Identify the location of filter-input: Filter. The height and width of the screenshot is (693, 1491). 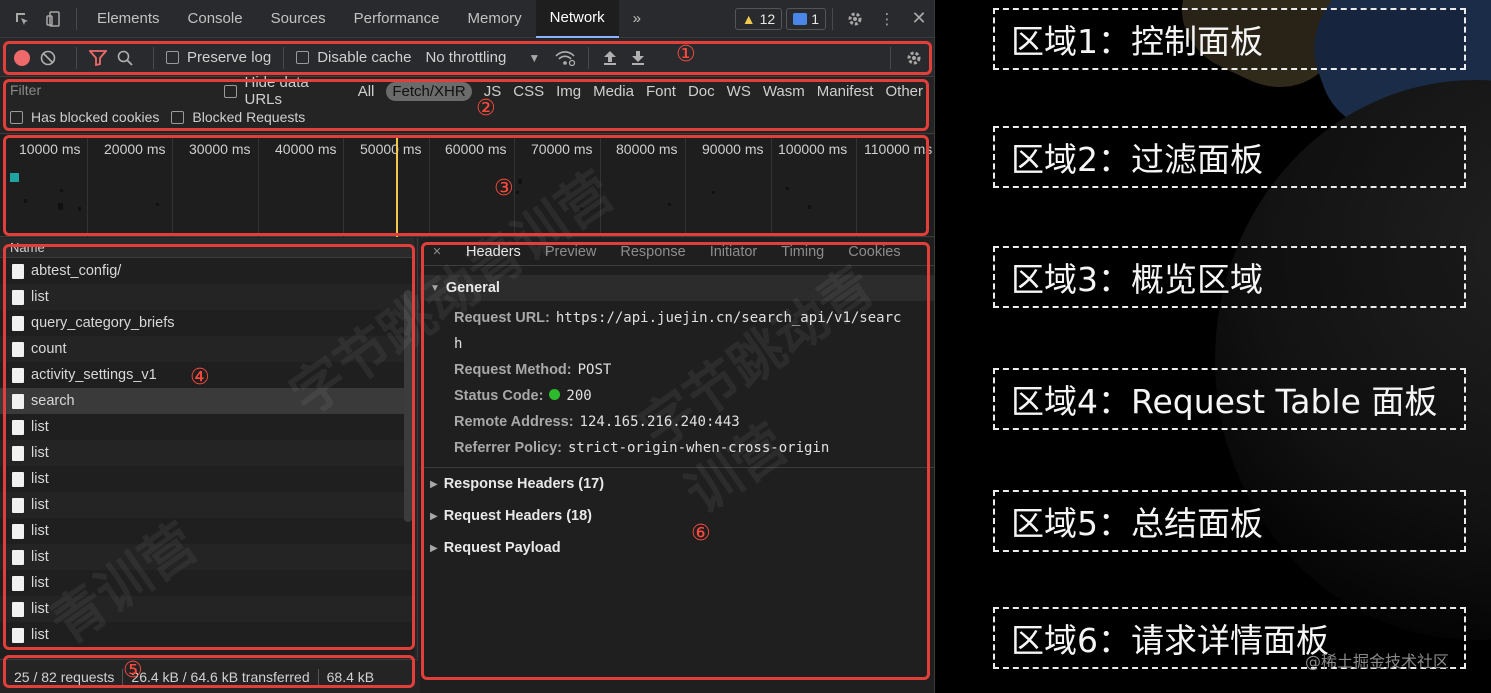
(25, 90).